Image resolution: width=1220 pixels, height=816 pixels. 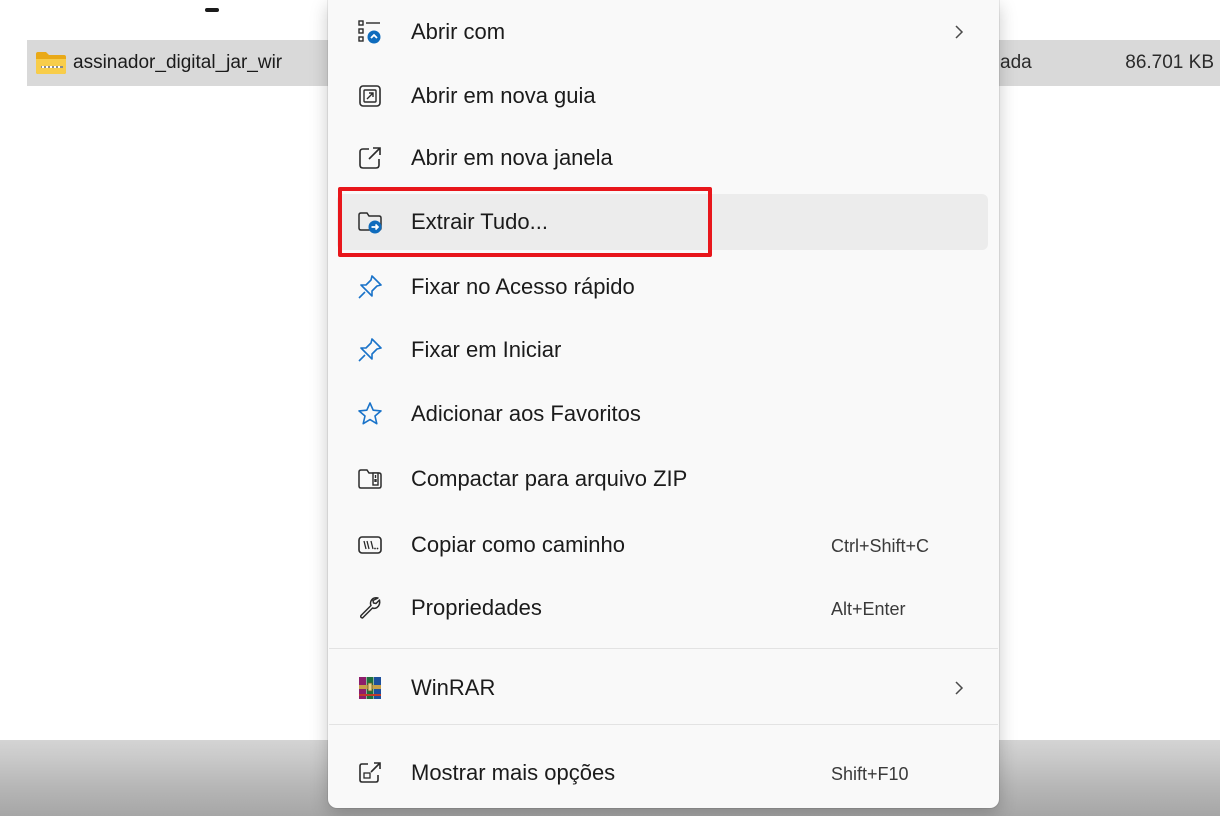 What do you see at coordinates (370, 773) in the screenshot?
I see `more-options-icon` at bounding box center [370, 773].